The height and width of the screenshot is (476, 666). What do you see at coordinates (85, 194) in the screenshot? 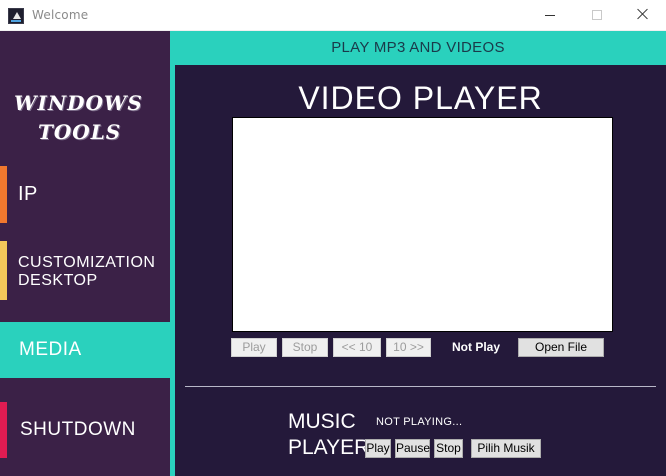
I see `sidebar-item-ip: IP` at bounding box center [85, 194].